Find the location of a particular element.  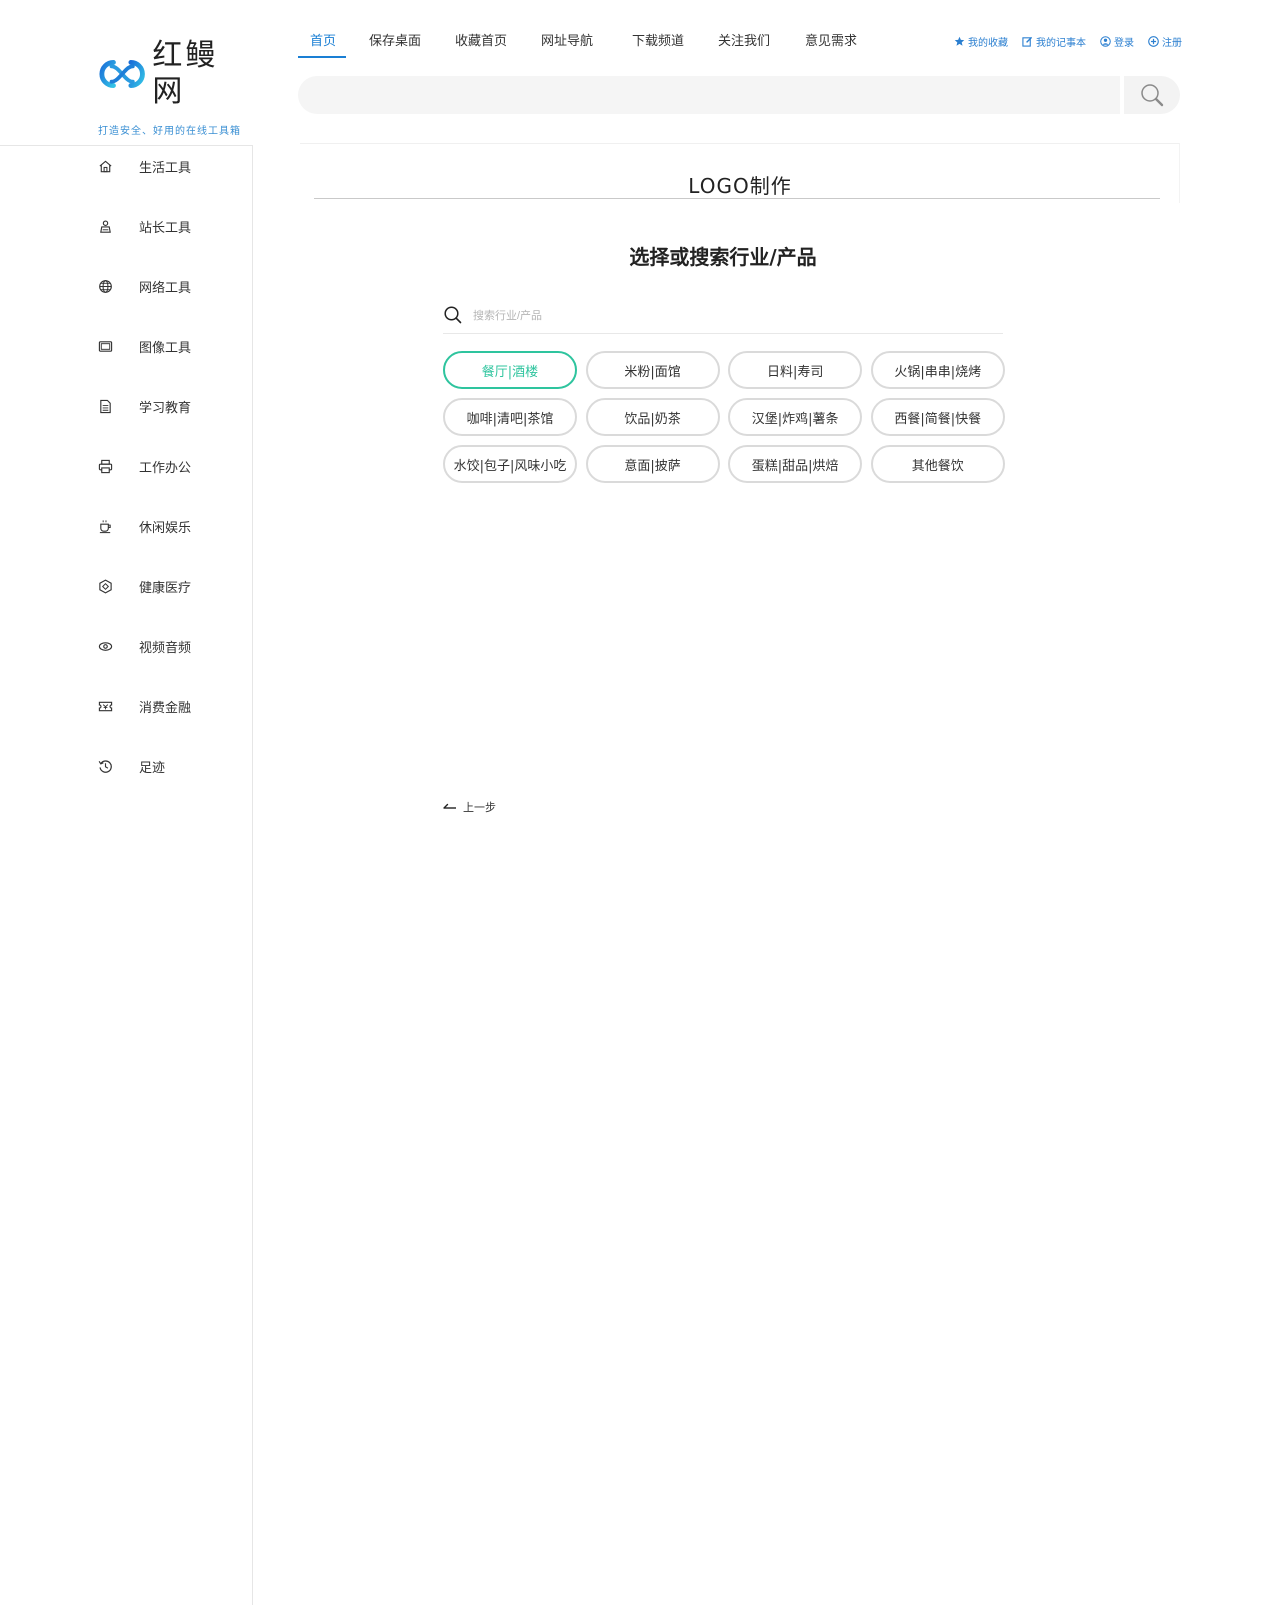

globe-icon is located at coordinates (105, 286).